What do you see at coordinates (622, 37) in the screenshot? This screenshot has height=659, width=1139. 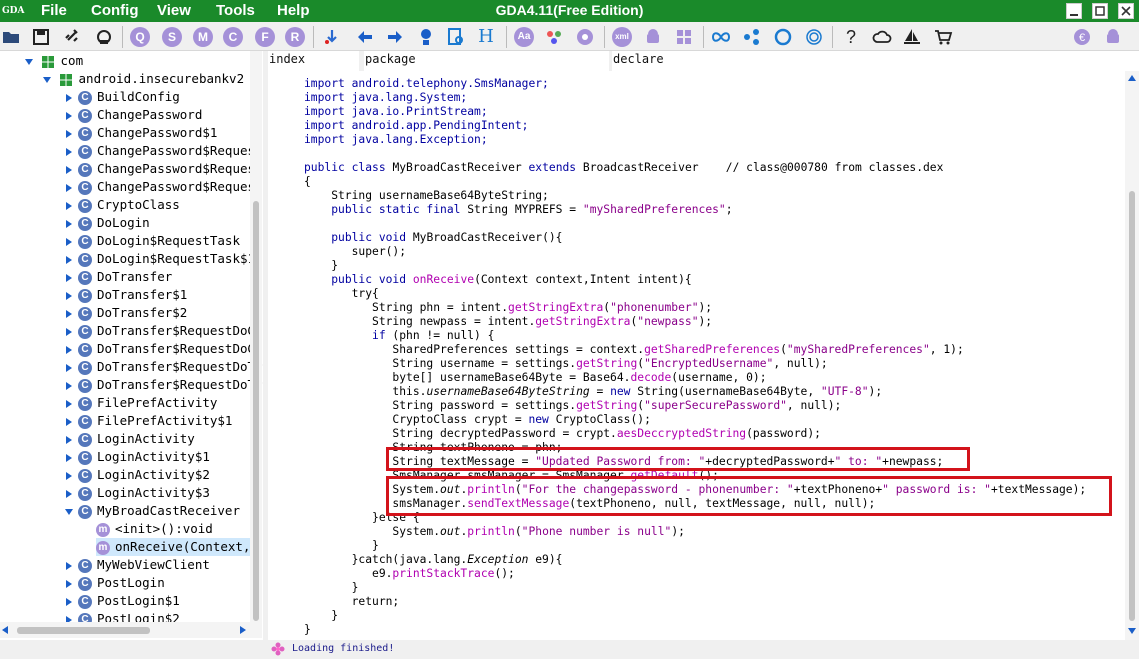 I see `xml-icon: xml` at bounding box center [622, 37].